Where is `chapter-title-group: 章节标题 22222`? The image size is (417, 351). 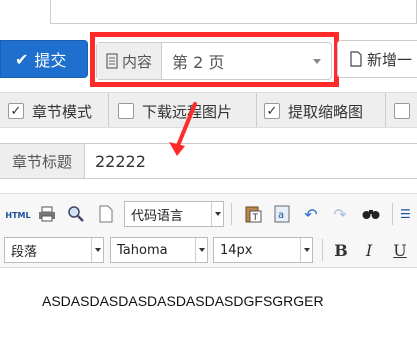
chapter-title-group: 章节标题 22222 is located at coordinates (208, 161).